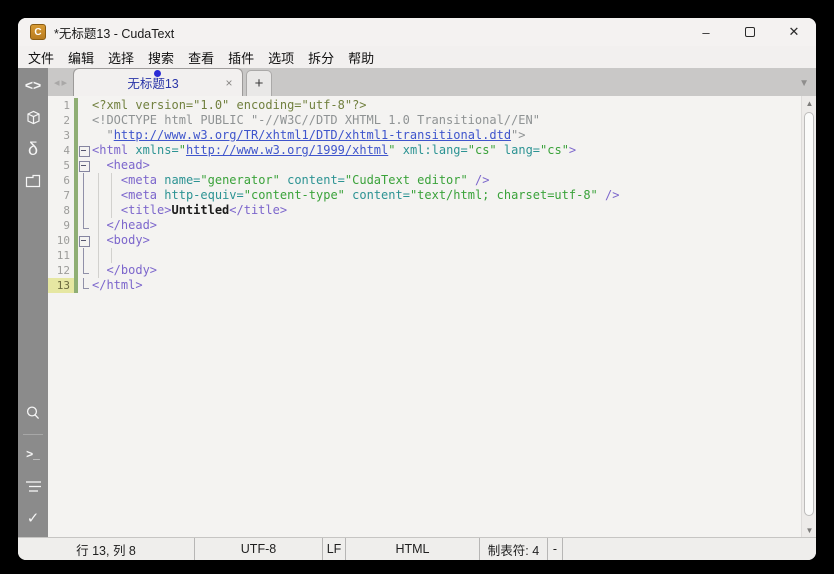 The height and width of the screenshot is (574, 834). What do you see at coordinates (33, 149) in the screenshot?
I see `delta-icon: δ` at bounding box center [33, 149].